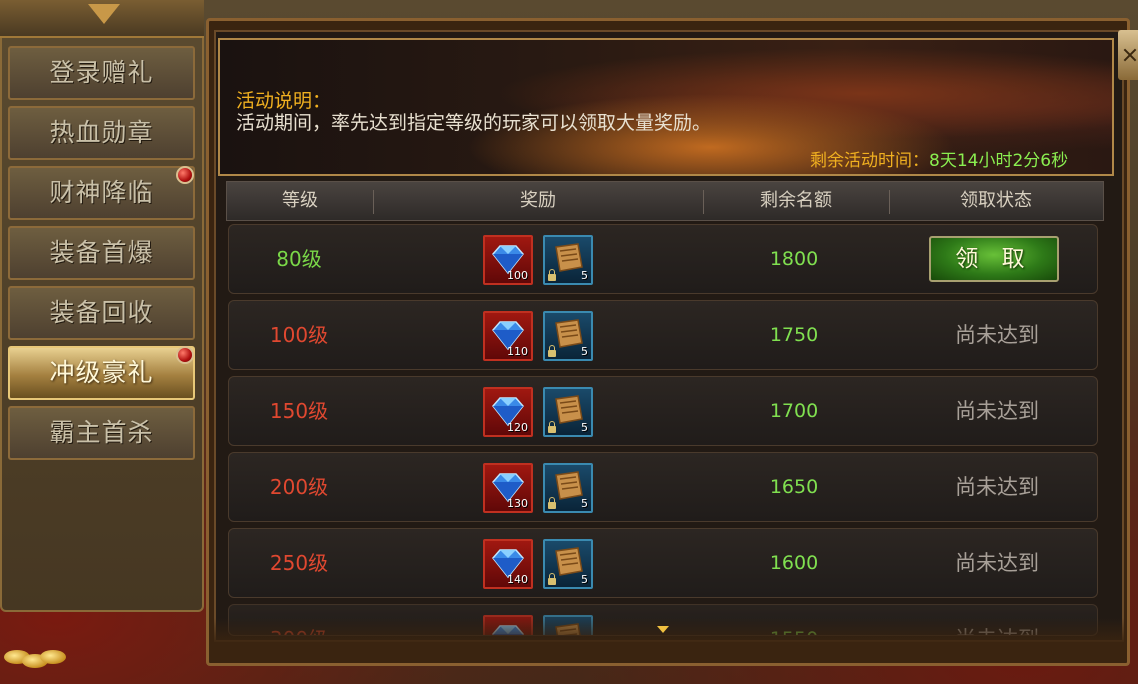 This screenshot has width=1138, height=684. I want to click on blue-diamond-icon: 140, so click(508, 564).